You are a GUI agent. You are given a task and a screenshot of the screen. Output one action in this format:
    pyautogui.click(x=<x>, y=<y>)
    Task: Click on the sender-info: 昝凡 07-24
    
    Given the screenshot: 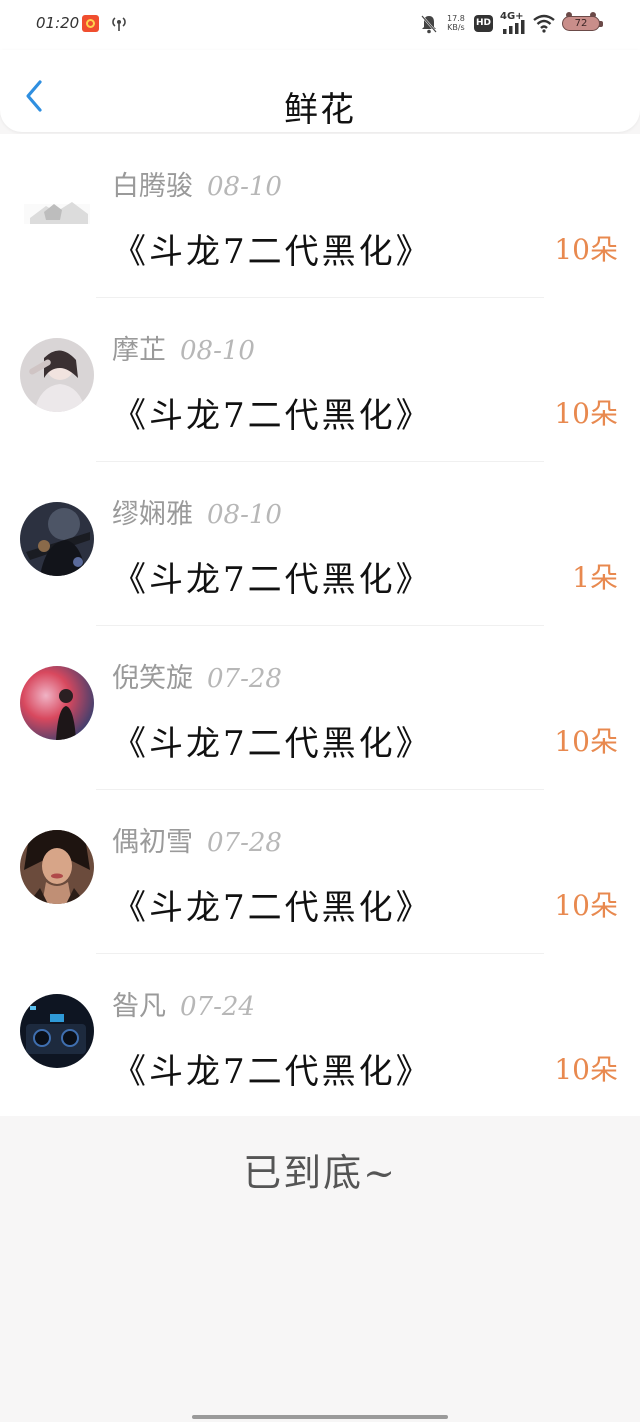 What is the action you would take?
    pyautogui.click(x=183, y=1003)
    